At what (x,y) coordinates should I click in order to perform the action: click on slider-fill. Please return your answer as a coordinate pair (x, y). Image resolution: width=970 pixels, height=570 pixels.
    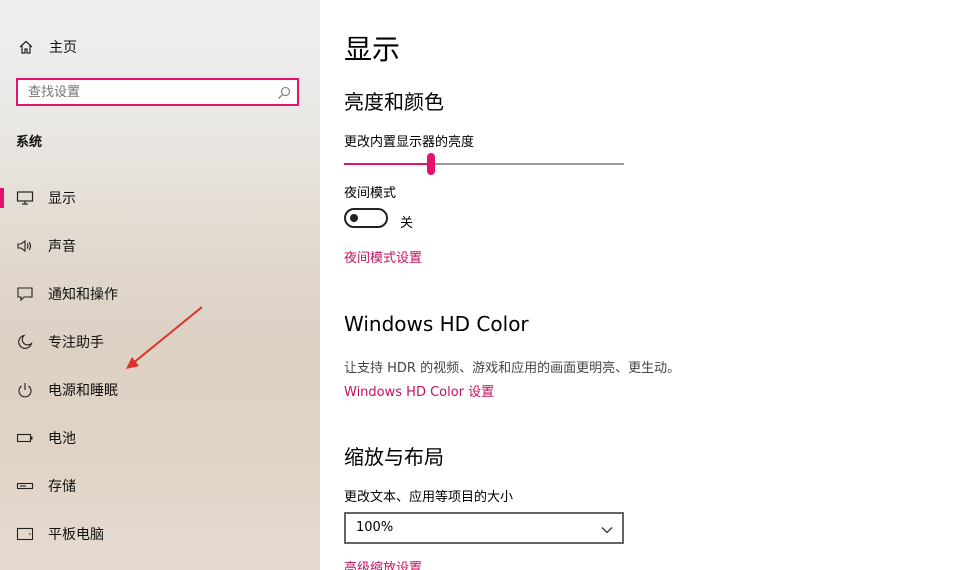
    Looking at the image, I should click on (387, 164).